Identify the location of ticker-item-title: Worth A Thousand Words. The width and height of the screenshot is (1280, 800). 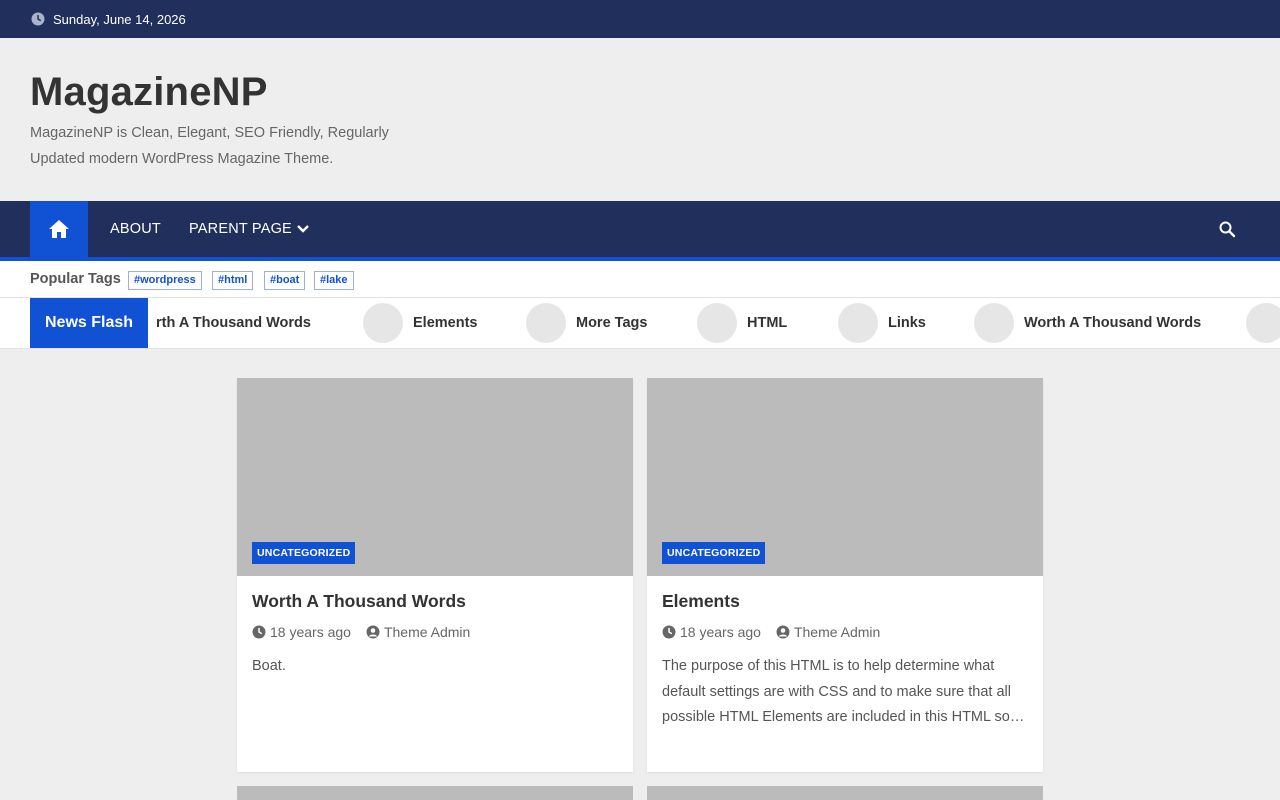
(1113, 323).